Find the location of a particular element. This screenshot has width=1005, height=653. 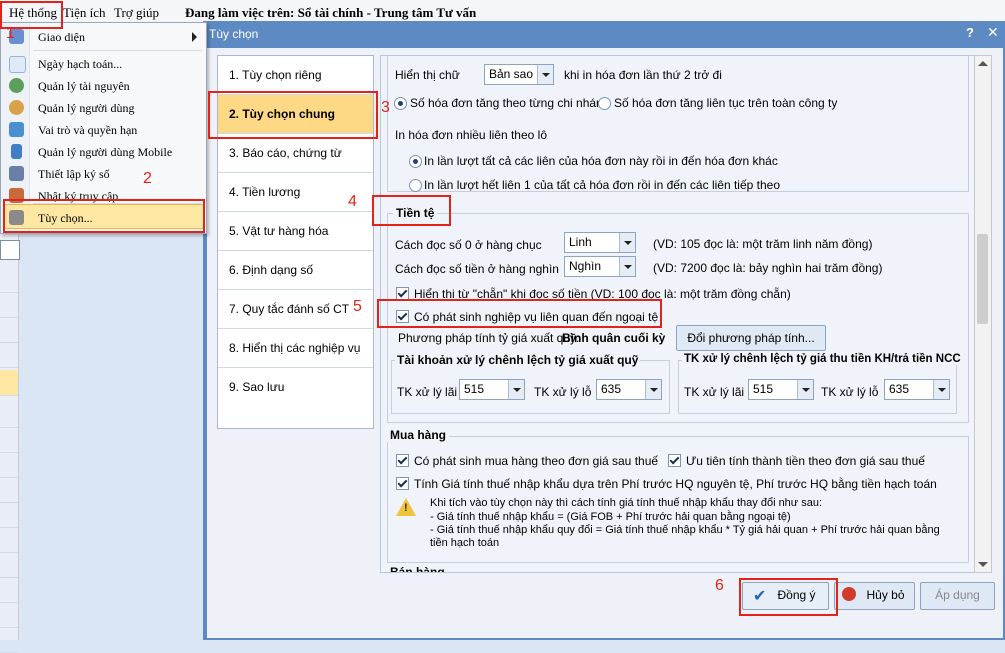

nav-item-tuy-chon-rieng: 1. Tùy chọn riêng is located at coordinates (295, 75).